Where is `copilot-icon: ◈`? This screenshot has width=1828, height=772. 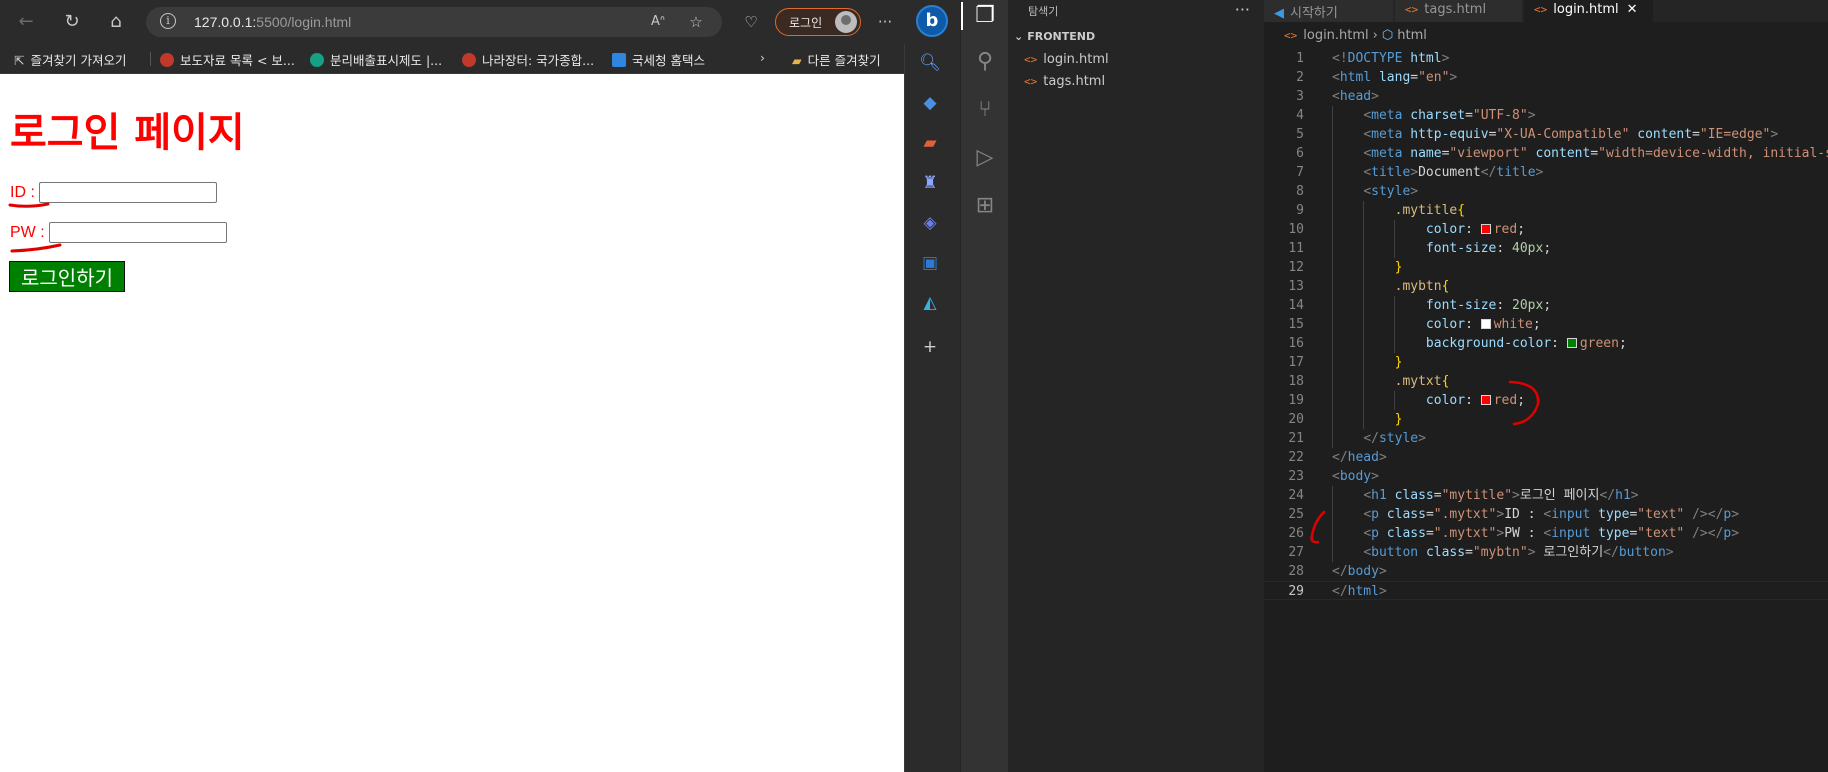
copilot-icon: ◈ is located at coordinates (930, 223).